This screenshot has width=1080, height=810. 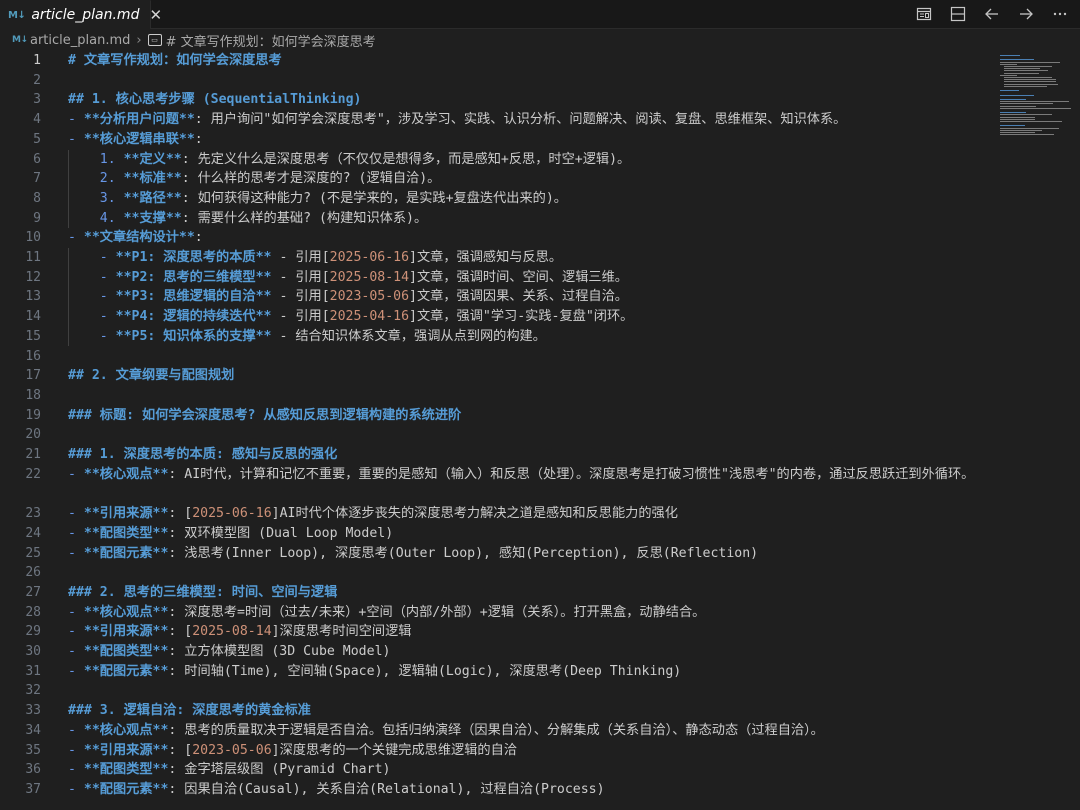 What do you see at coordinates (139, 238) in the screenshot?
I see `code-token: **文章结构设计**` at bounding box center [139, 238].